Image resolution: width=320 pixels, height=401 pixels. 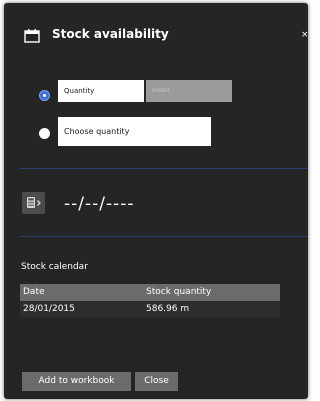 What do you see at coordinates (134, 131) in the screenshot?
I see `choose-quantity-field: Choose quantity` at bounding box center [134, 131].